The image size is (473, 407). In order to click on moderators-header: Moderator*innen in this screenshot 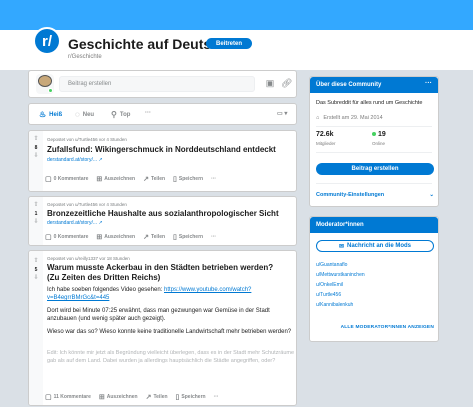, I will do `click(374, 225)`.